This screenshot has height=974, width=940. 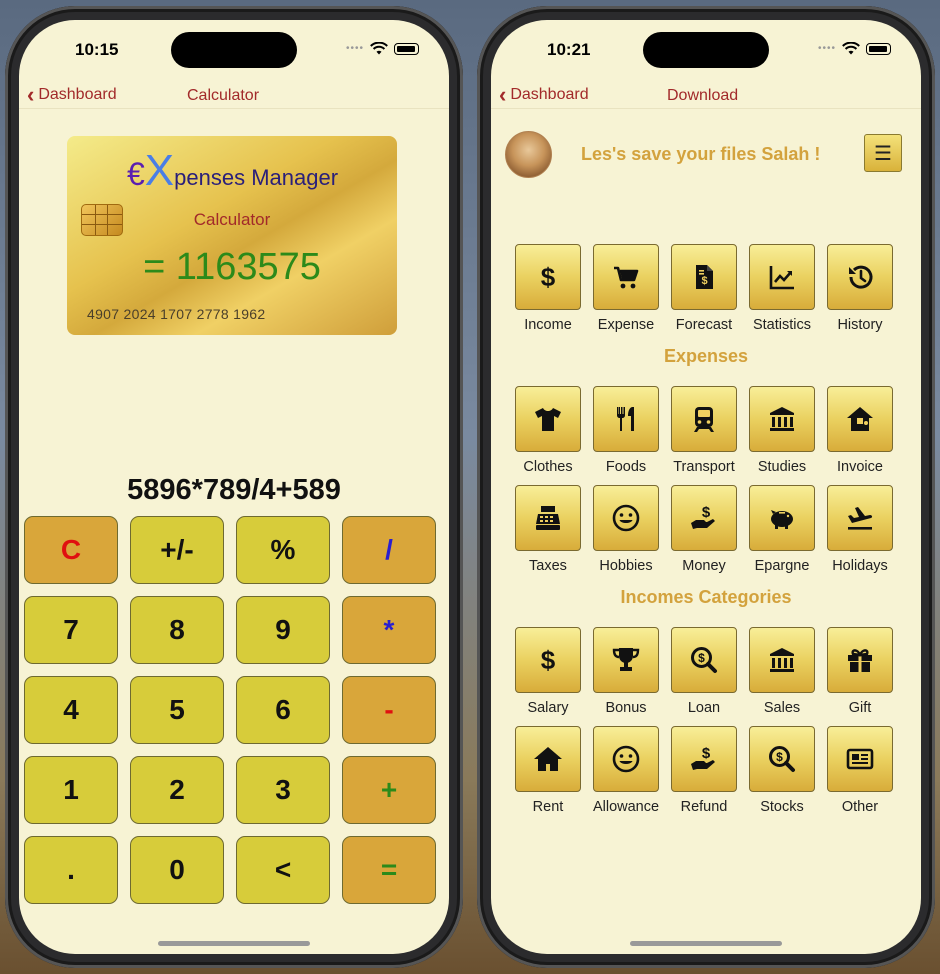 I want to click on tile-other: Other, so click(x=860, y=770).